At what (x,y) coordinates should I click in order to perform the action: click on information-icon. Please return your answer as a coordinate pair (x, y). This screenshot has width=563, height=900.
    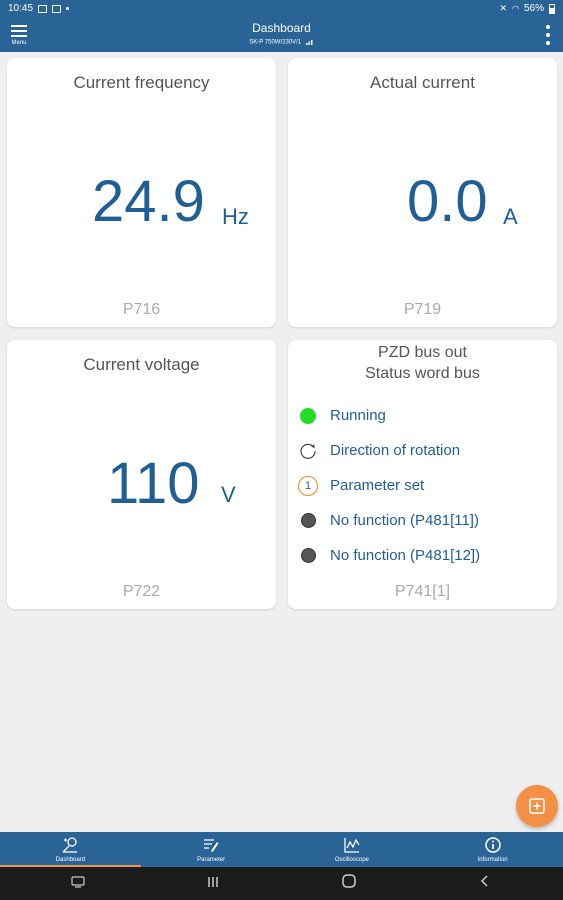
    Looking at the image, I should click on (493, 845).